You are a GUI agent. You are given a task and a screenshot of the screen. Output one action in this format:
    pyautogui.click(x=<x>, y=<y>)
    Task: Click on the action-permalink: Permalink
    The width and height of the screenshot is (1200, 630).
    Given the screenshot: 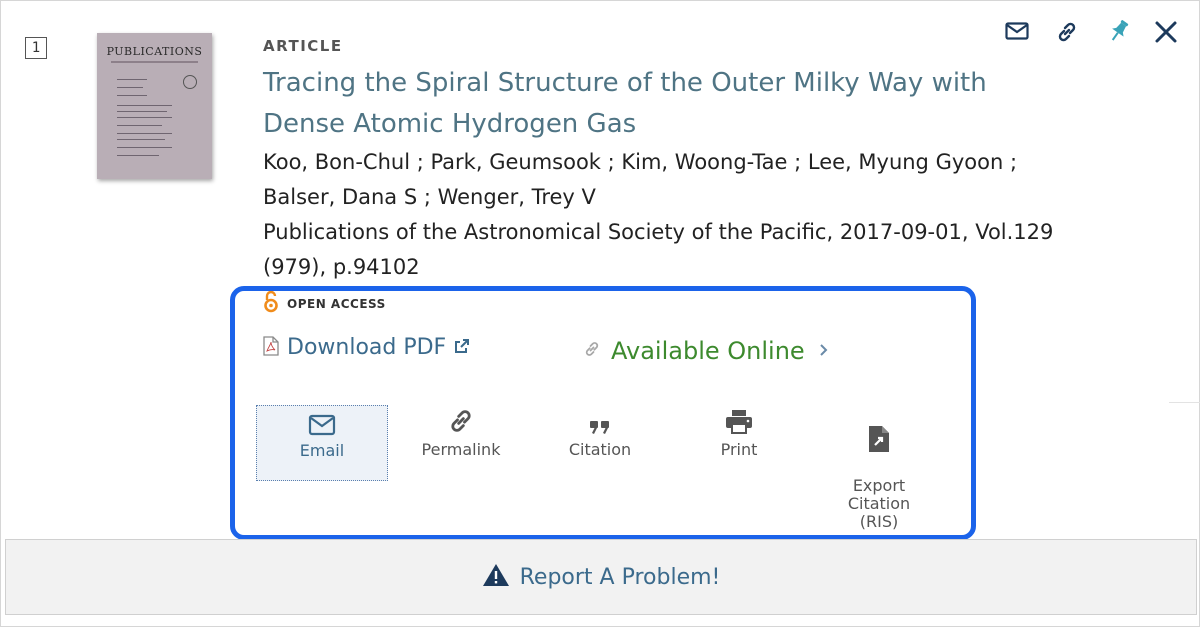 What is the action you would take?
    pyautogui.click(x=461, y=432)
    